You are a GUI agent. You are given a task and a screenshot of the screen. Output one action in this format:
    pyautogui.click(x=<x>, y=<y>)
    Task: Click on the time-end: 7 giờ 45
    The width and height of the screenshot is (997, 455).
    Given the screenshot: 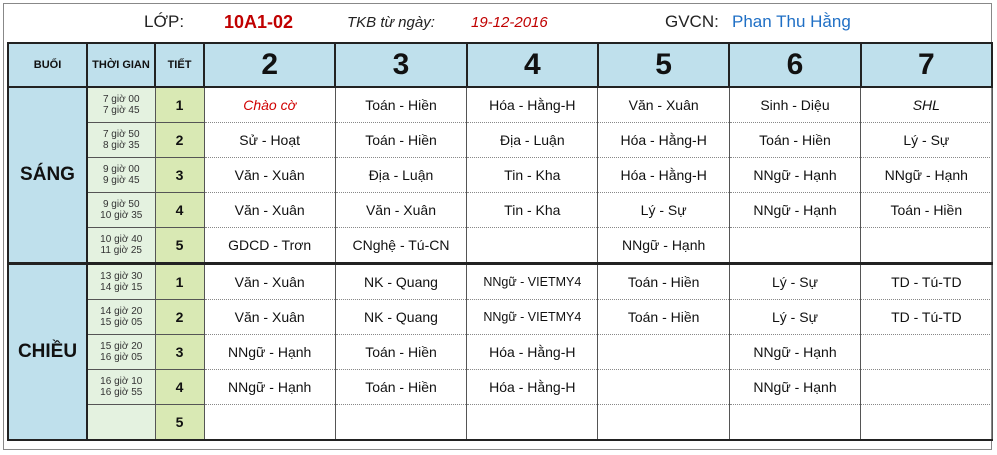 What is the action you would take?
    pyautogui.click(x=121, y=110)
    